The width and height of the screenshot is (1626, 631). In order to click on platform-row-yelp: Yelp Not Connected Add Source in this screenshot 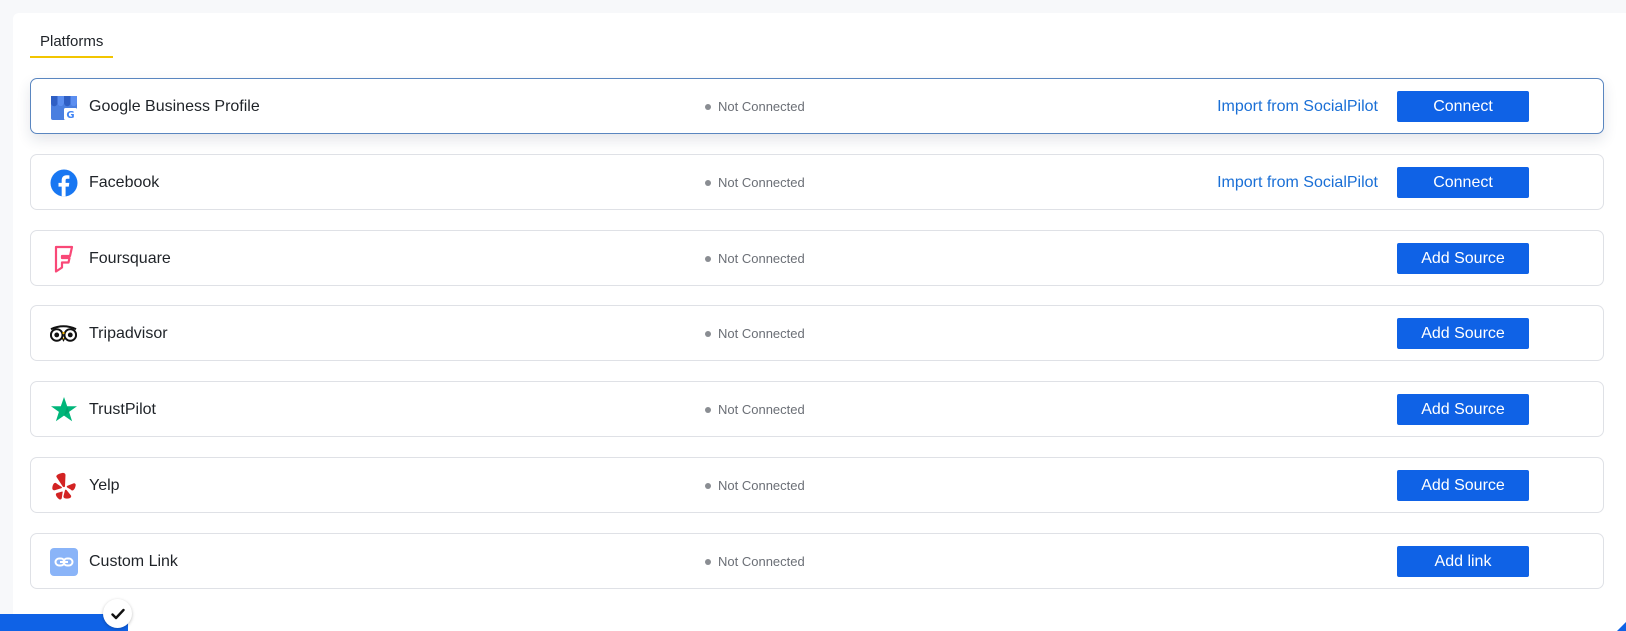, I will do `click(817, 485)`.